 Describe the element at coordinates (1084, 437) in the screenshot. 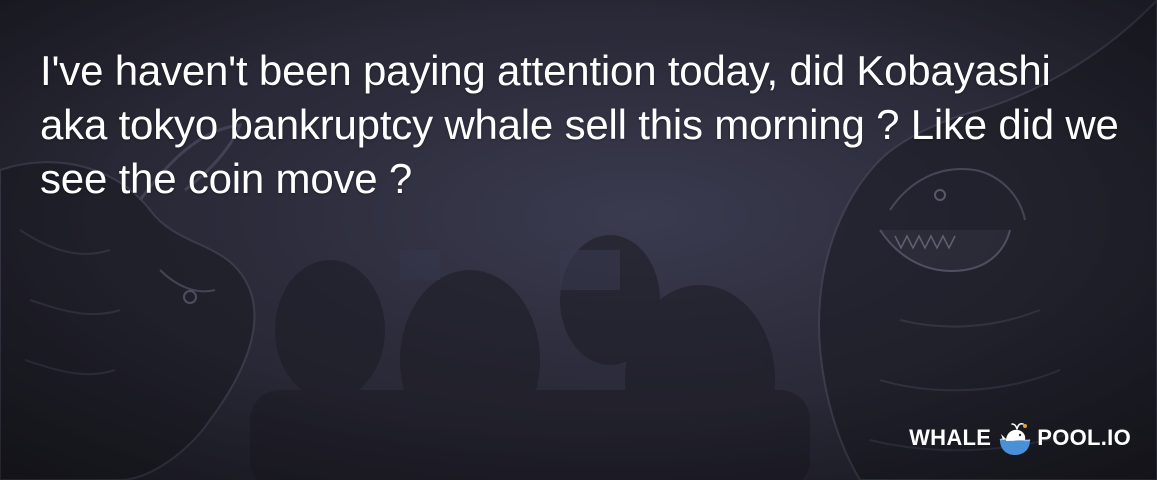

I see `logo-text-pool: POOL.IO` at that location.